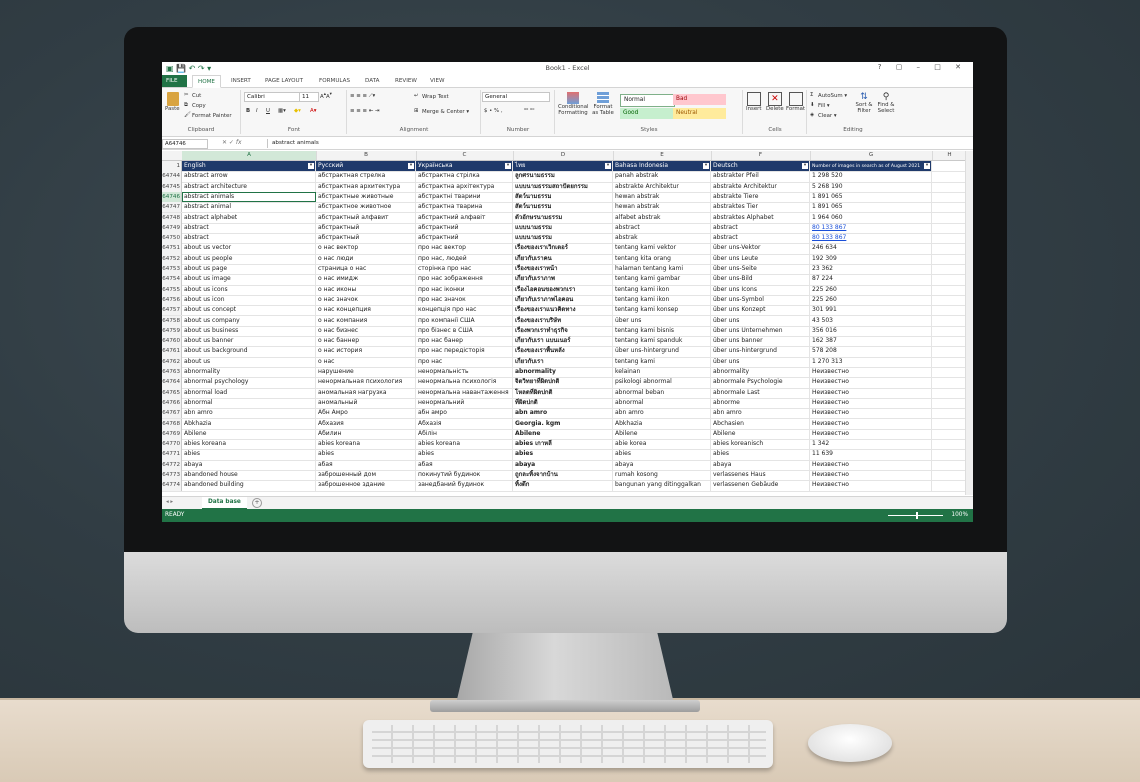 The width and height of the screenshot is (1140, 782). I want to click on table-cell: abstract architecture, so click(249, 186).